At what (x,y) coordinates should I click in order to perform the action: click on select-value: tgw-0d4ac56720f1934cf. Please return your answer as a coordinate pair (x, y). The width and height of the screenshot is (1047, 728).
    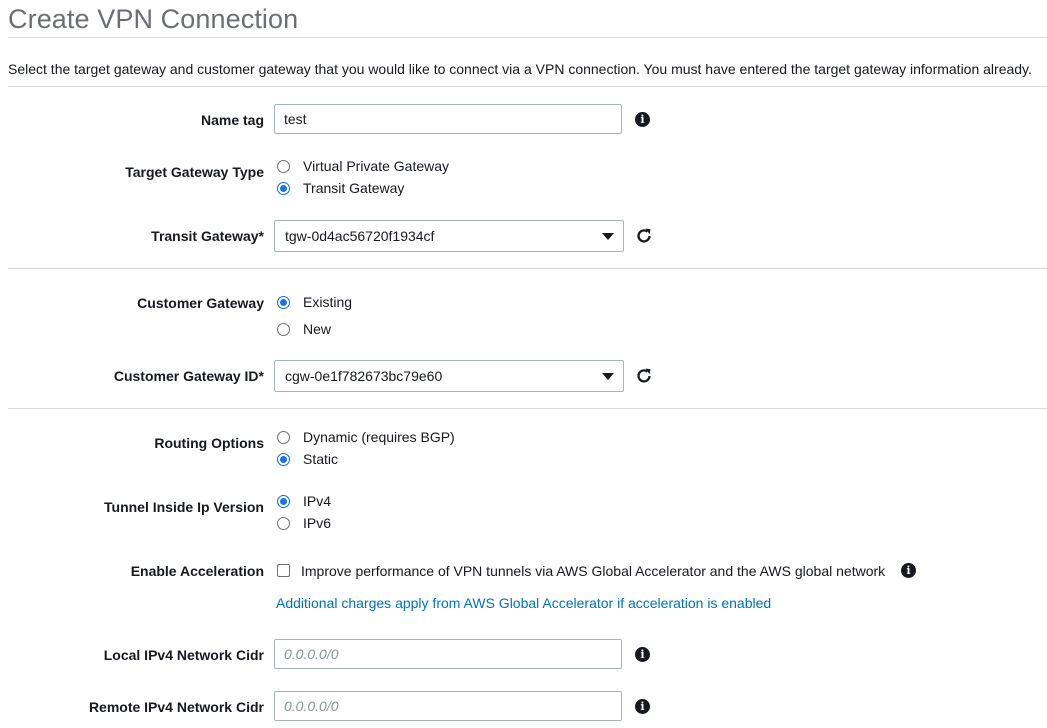
    Looking at the image, I should click on (360, 236).